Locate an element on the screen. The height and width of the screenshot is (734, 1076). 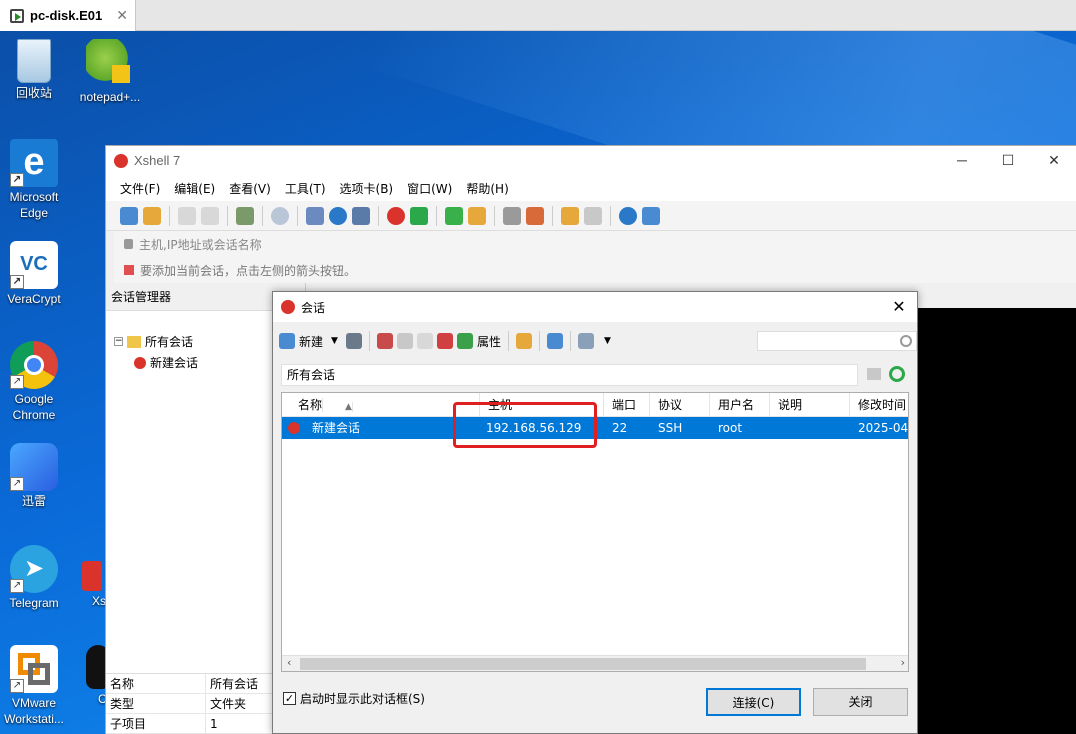
desktop-icon-label: Google Chrome is located at coordinates (34, 407).